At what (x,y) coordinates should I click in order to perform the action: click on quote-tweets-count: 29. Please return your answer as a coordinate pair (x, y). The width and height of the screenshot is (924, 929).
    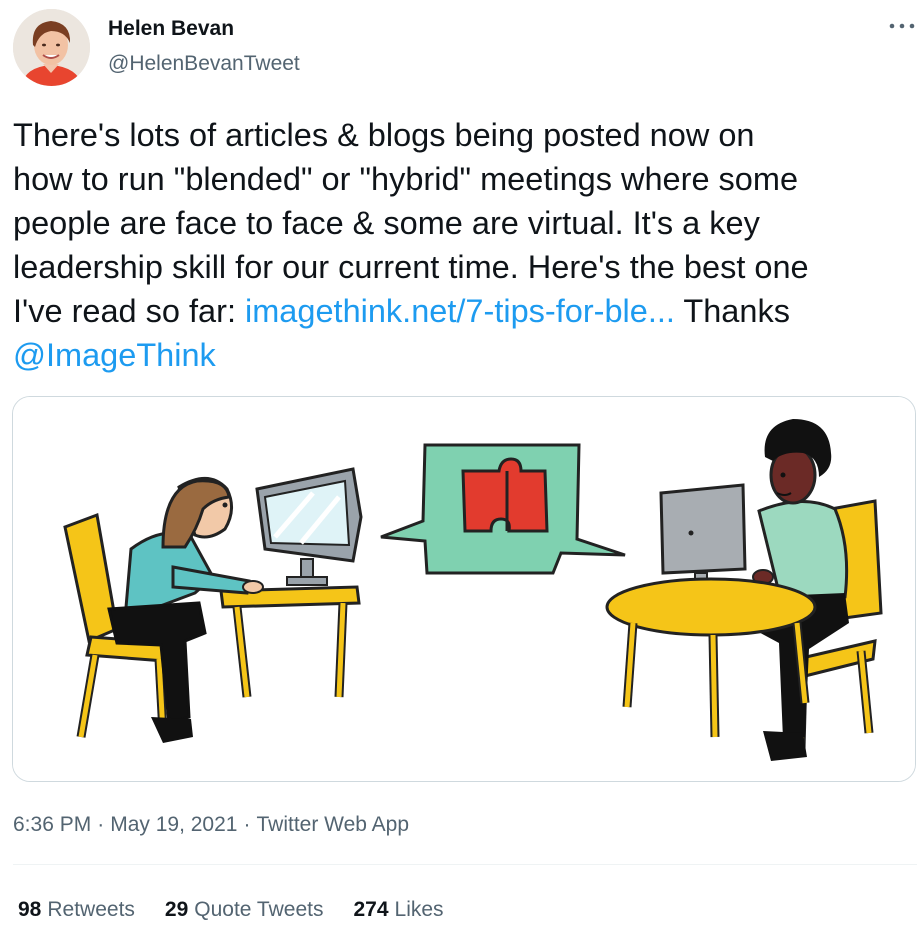
    Looking at the image, I should click on (176, 909).